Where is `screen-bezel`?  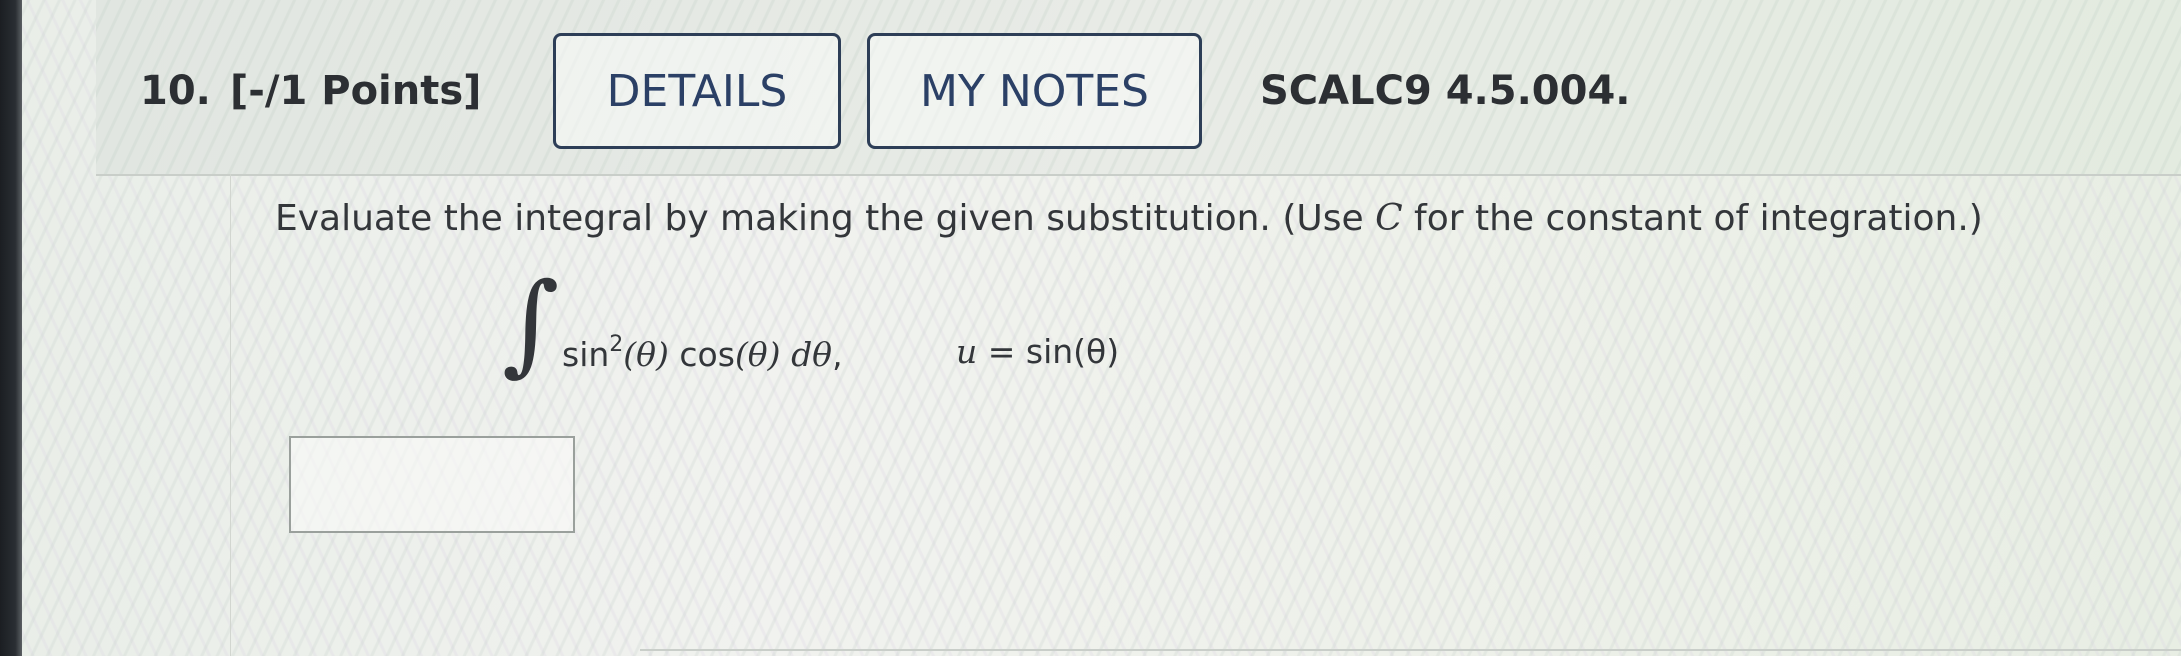
screen-bezel is located at coordinates (11, 328).